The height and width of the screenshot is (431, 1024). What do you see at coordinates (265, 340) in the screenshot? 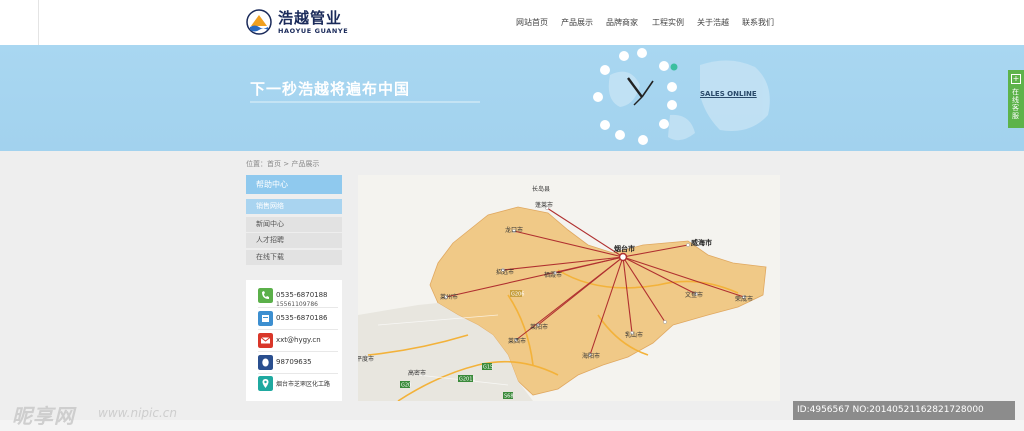
I see `email-icon` at bounding box center [265, 340].